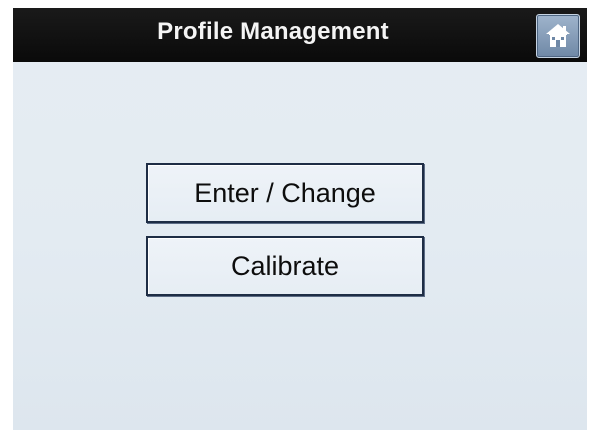 This screenshot has width=593, height=435. I want to click on title-bar: Profile Management, so click(300, 35).